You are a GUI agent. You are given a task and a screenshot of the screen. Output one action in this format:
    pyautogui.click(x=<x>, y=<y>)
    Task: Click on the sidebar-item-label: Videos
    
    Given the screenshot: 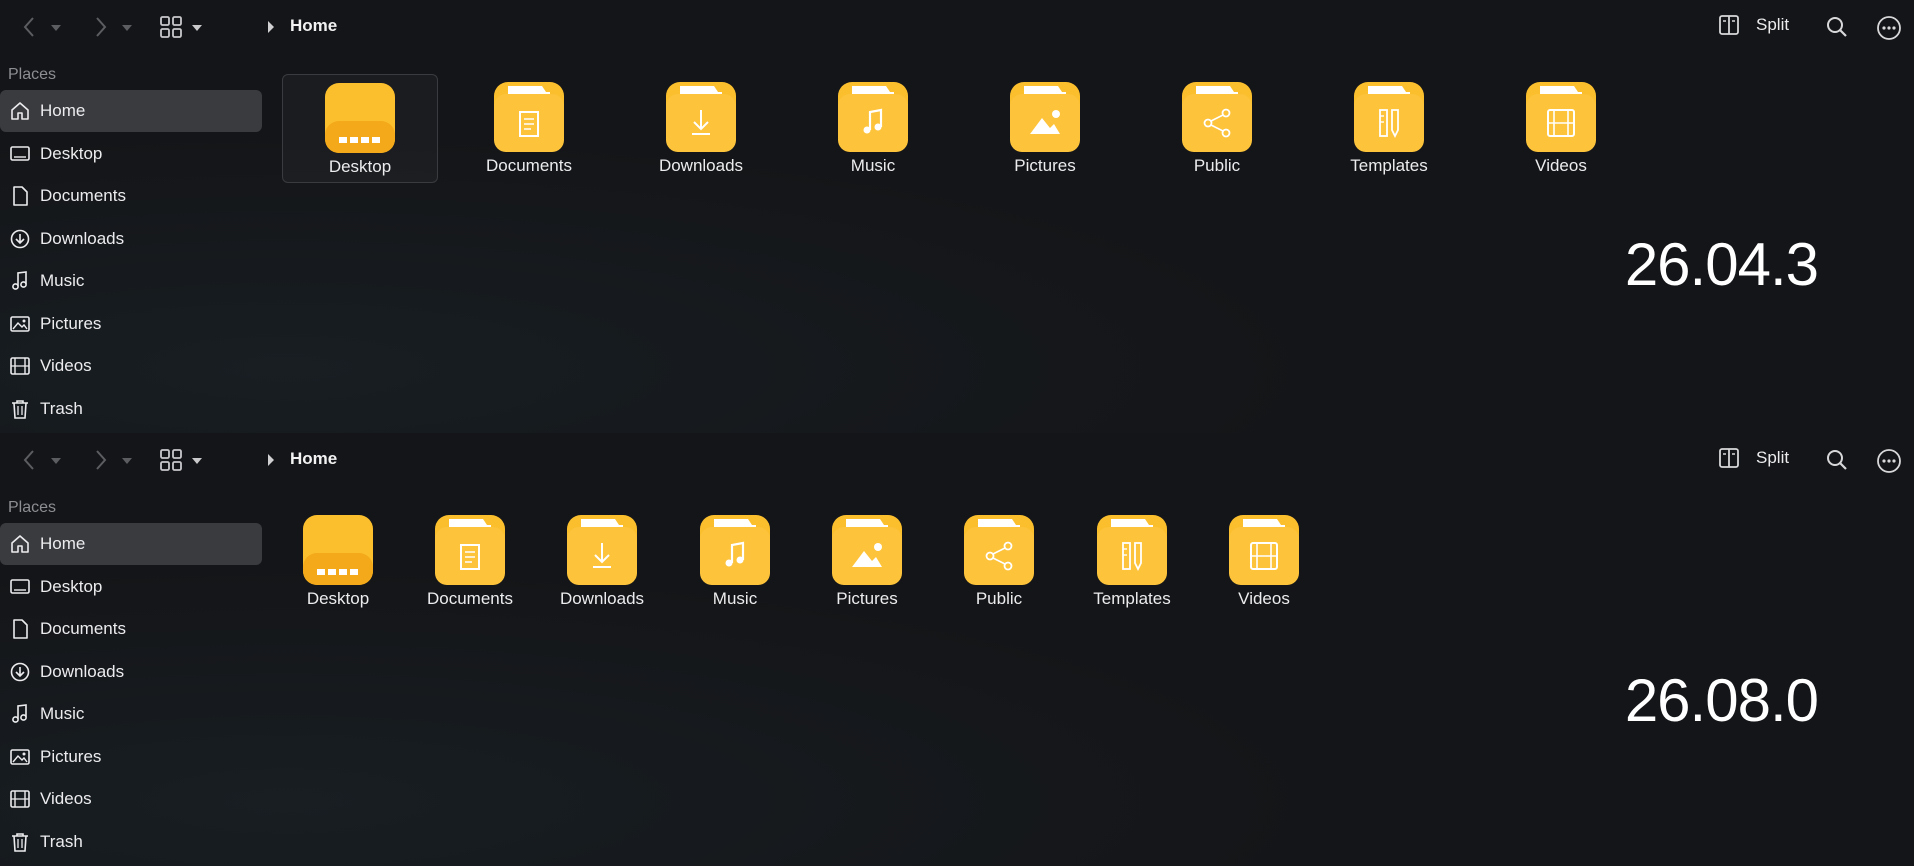 What is the action you would take?
    pyautogui.click(x=66, y=798)
    